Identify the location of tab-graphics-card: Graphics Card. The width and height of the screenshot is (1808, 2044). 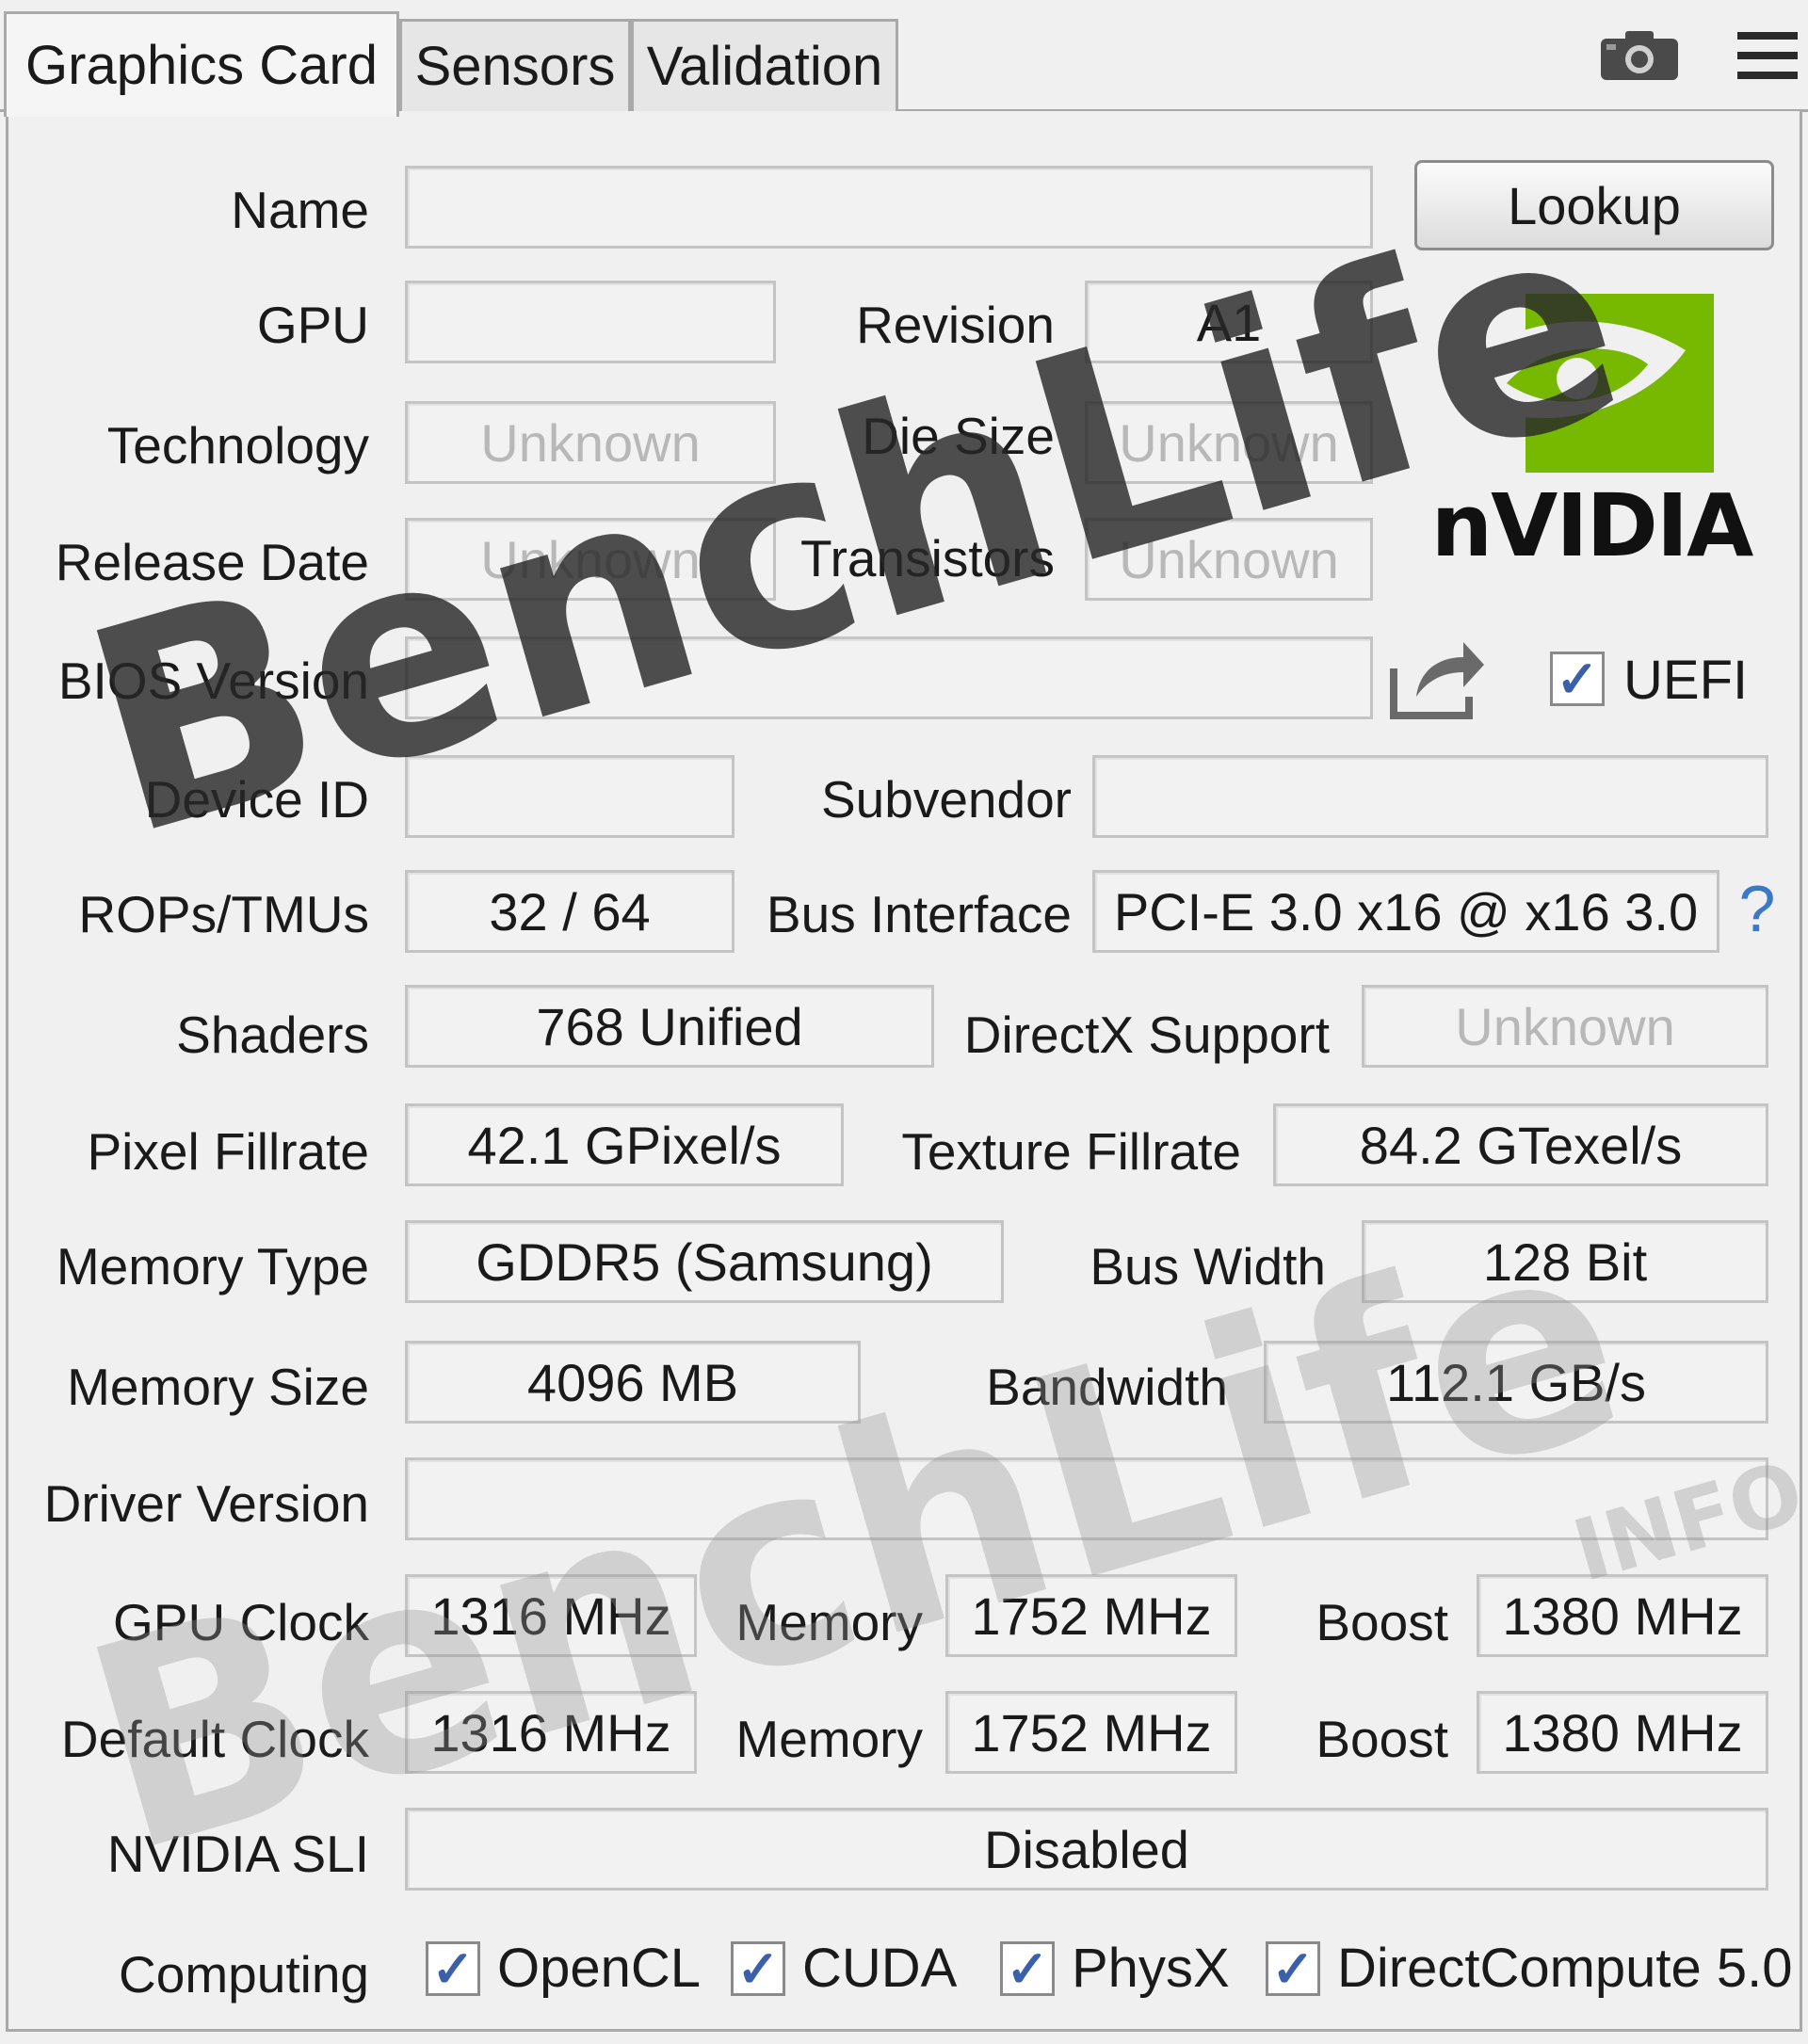
(202, 64).